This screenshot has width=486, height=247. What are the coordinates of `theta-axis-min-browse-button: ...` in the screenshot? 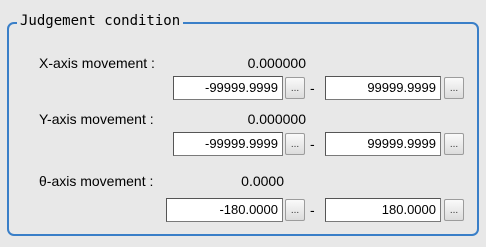 It's located at (295, 210).